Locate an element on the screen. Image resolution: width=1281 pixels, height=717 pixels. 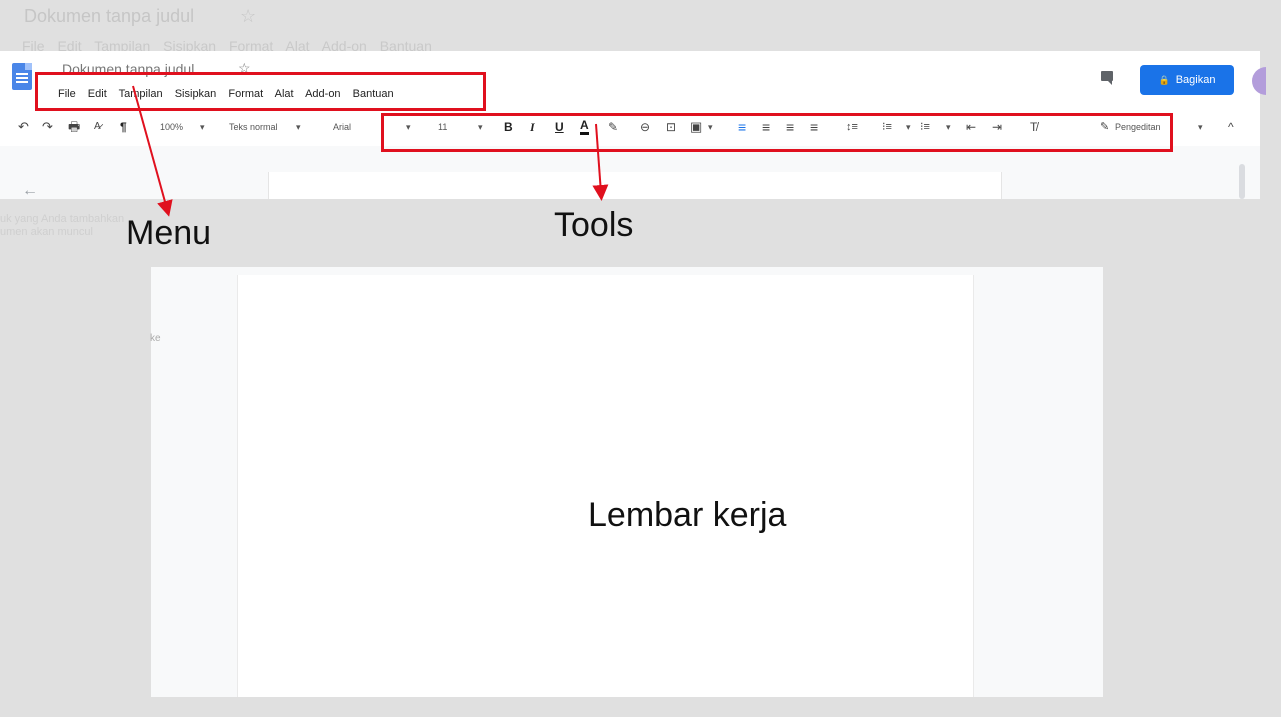
share-button: 🔒 Bagikan is located at coordinates (1187, 80).